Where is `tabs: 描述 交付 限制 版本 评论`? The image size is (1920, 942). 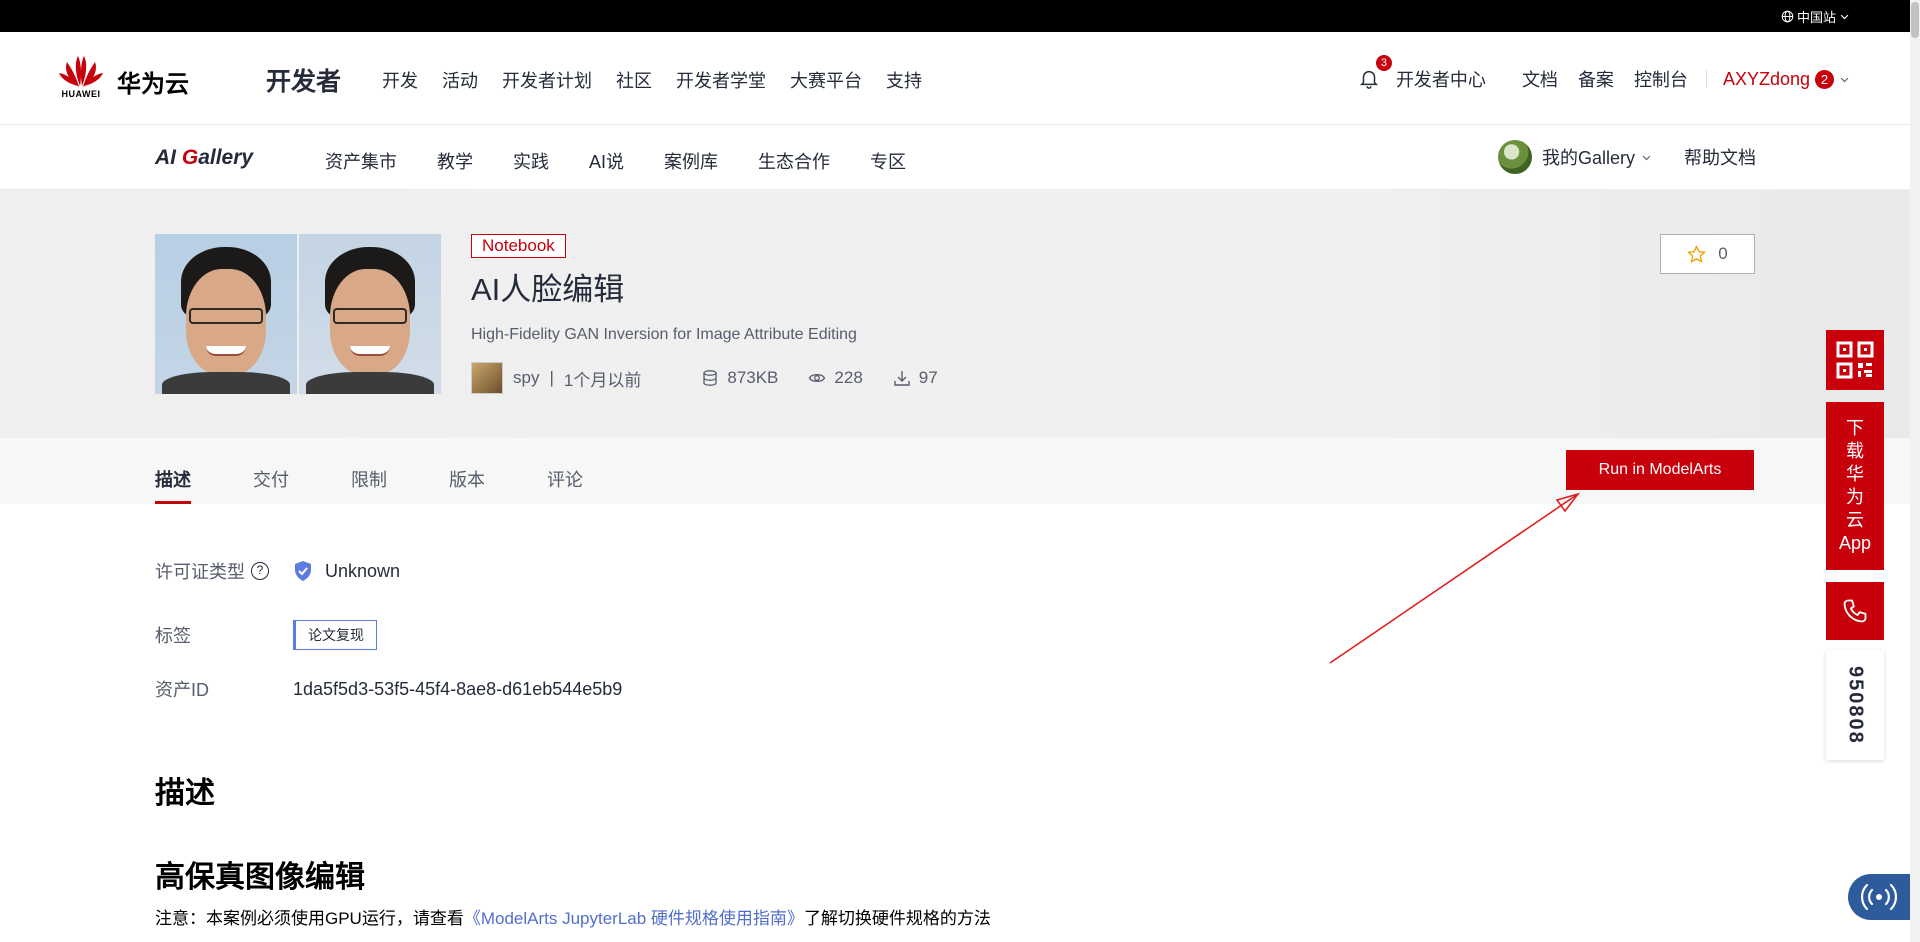 tabs: 描述 交付 限制 版本 评论 is located at coordinates (369, 485).